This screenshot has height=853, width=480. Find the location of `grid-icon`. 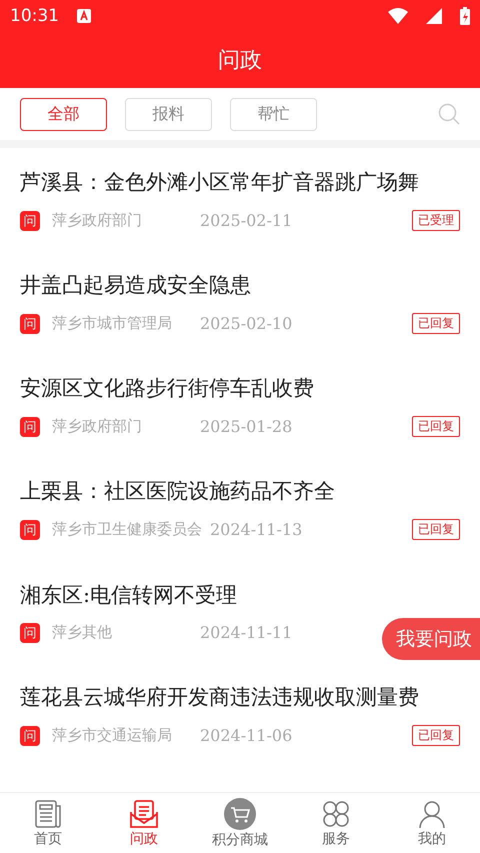

grid-icon is located at coordinates (336, 813).